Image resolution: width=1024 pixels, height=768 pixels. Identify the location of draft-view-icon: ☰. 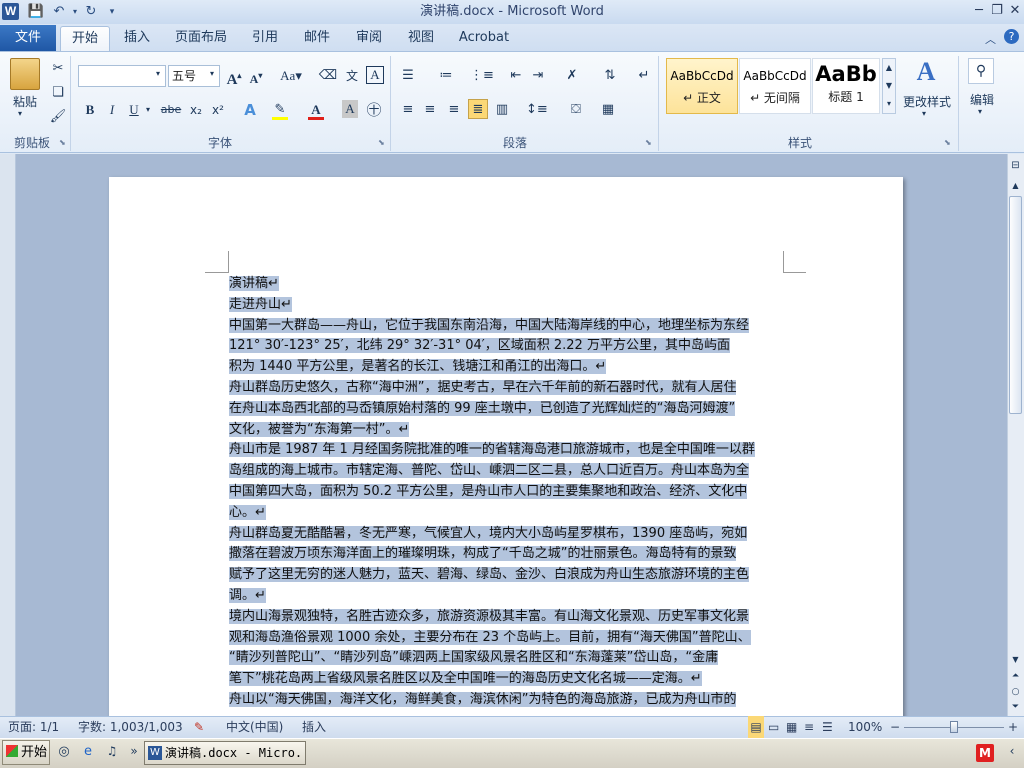
(827, 727).